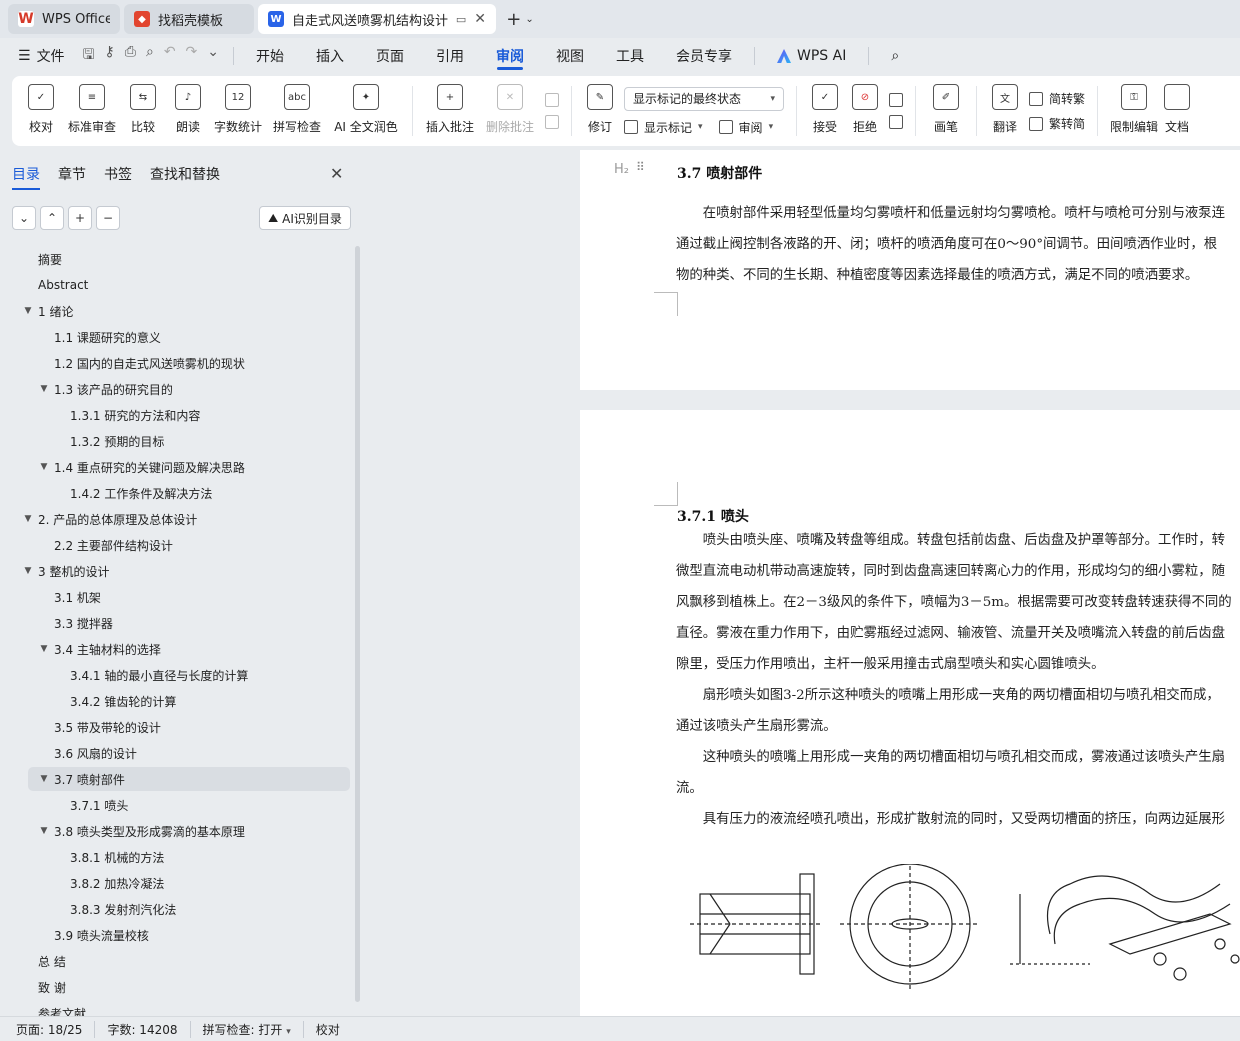 This screenshot has width=1240, height=1041. Describe the element at coordinates (176, 1008) in the screenshot. I see `toc-item: 参考文献` at that location.